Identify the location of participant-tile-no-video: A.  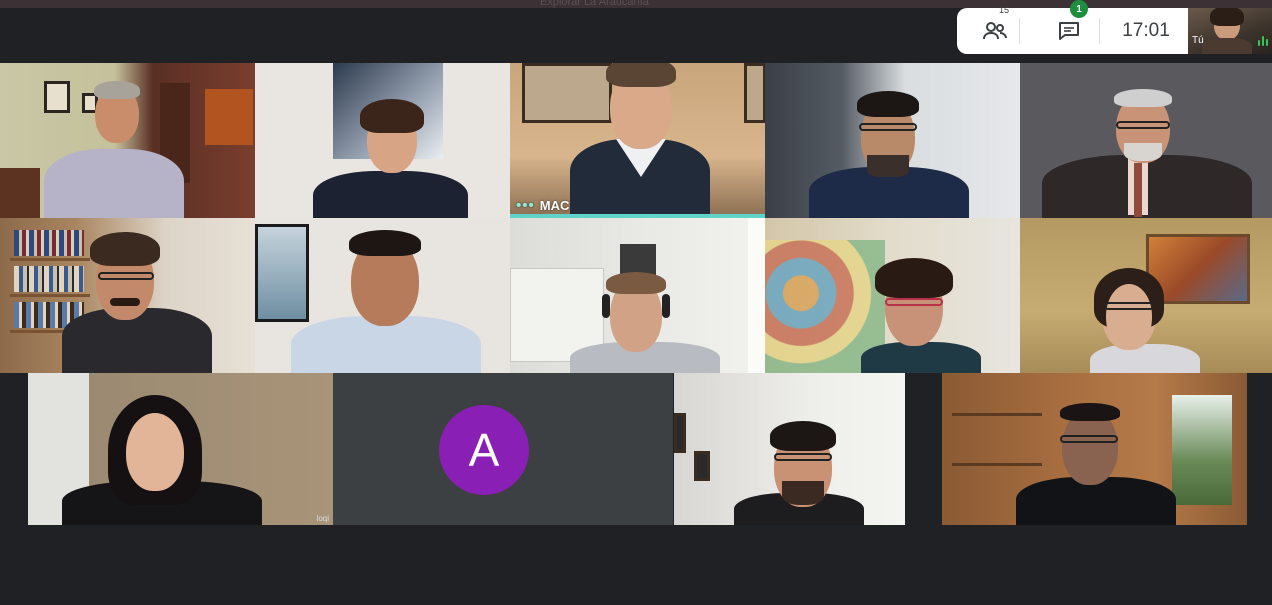
(503, 449).